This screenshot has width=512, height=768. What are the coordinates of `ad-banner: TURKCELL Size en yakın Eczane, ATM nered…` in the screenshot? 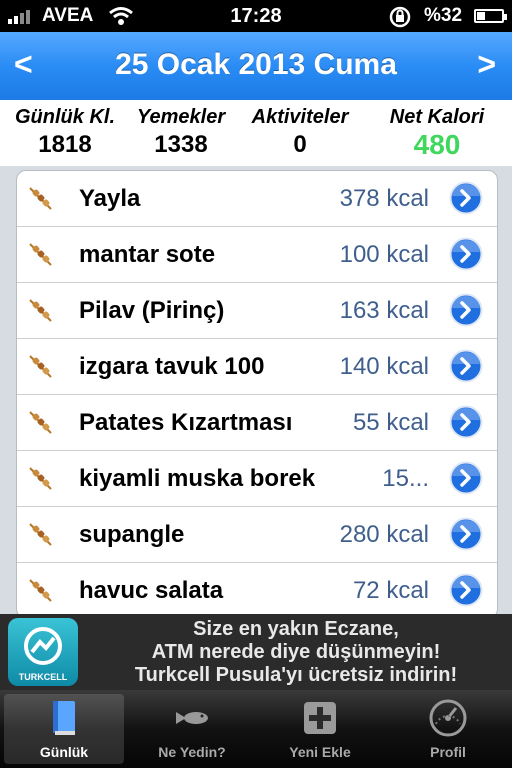 It's located at (256, 652).